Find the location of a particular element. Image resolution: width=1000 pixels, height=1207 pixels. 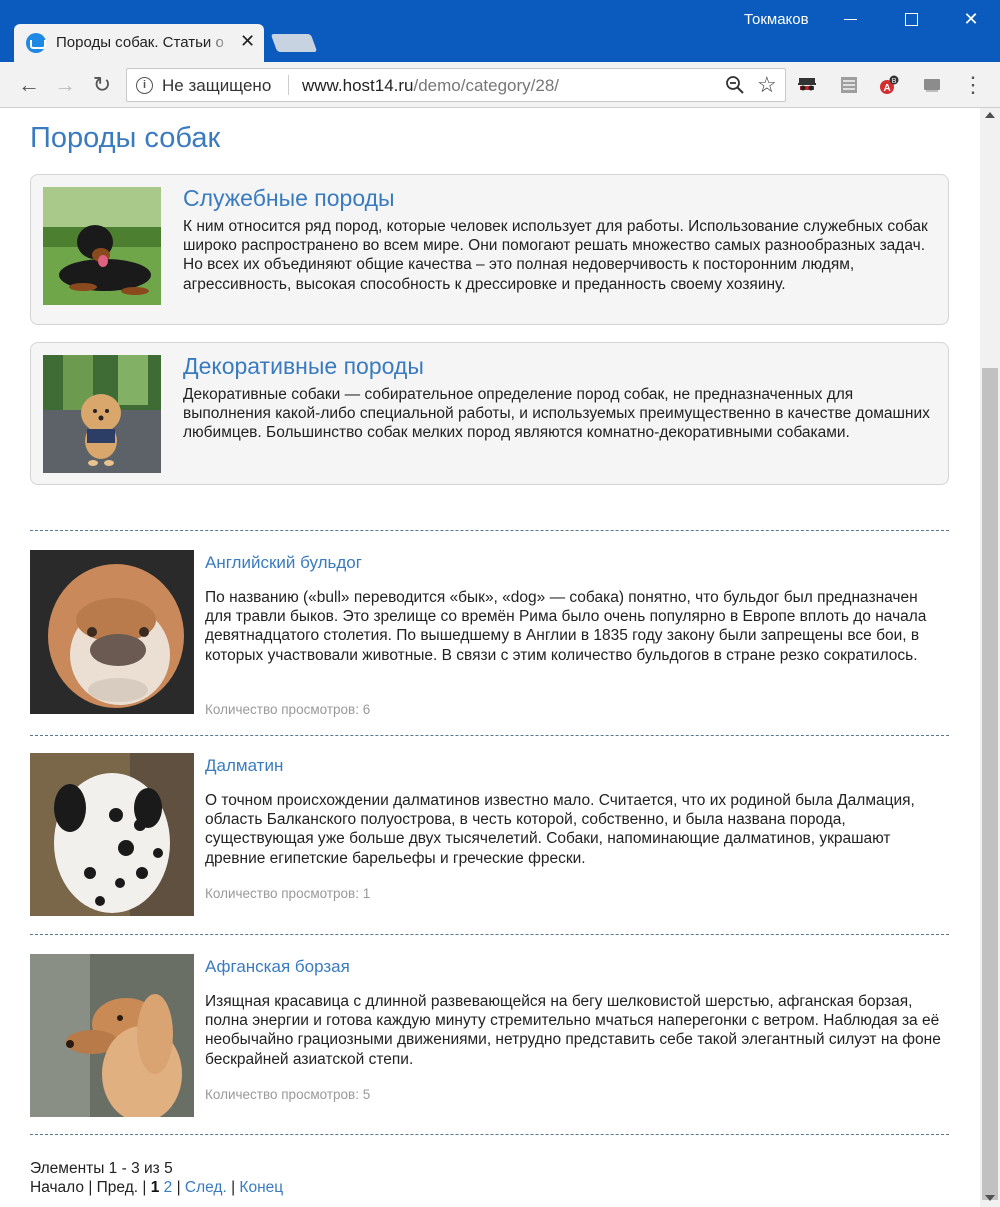

view-count: Количество просмотров: 5 is located at coordinates (288, 1094).